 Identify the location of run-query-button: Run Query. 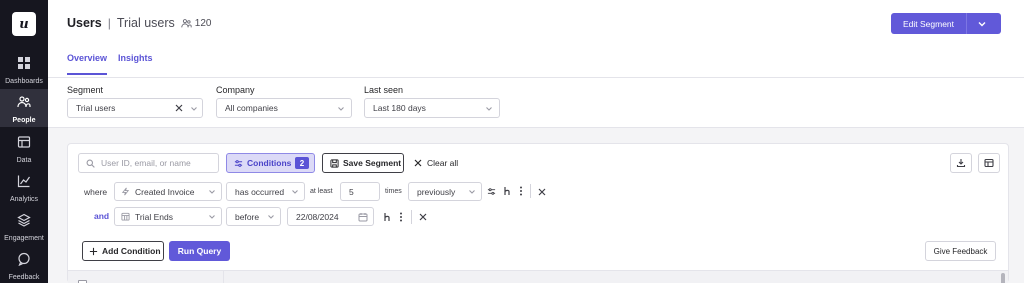
(199, 251).